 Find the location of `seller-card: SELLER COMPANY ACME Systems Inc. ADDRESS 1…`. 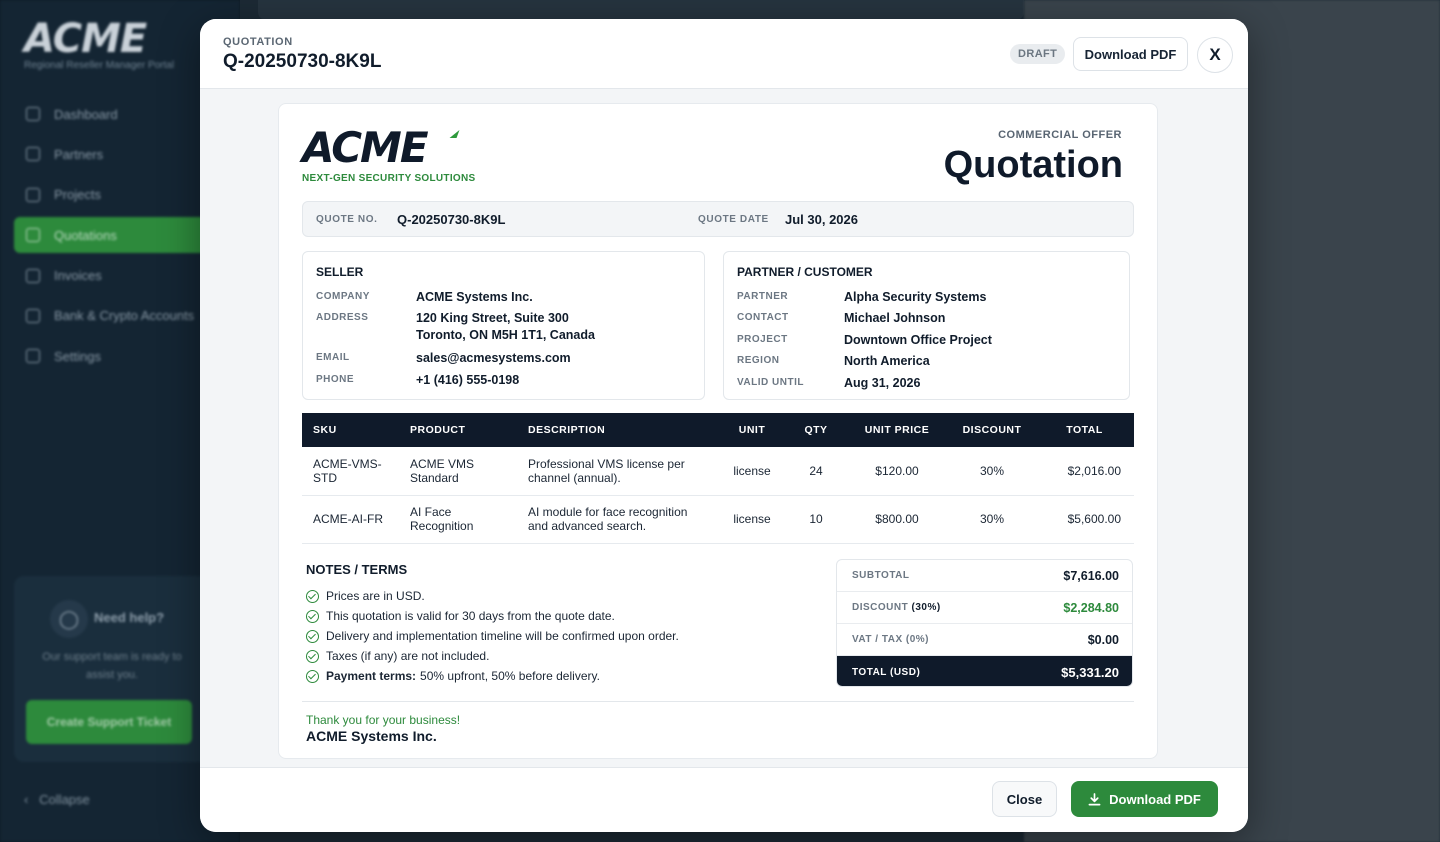

seller-card: SELLER COMPANY ACME Systems Inc. ADDRESS 1… is located at coordinates (503, 325).